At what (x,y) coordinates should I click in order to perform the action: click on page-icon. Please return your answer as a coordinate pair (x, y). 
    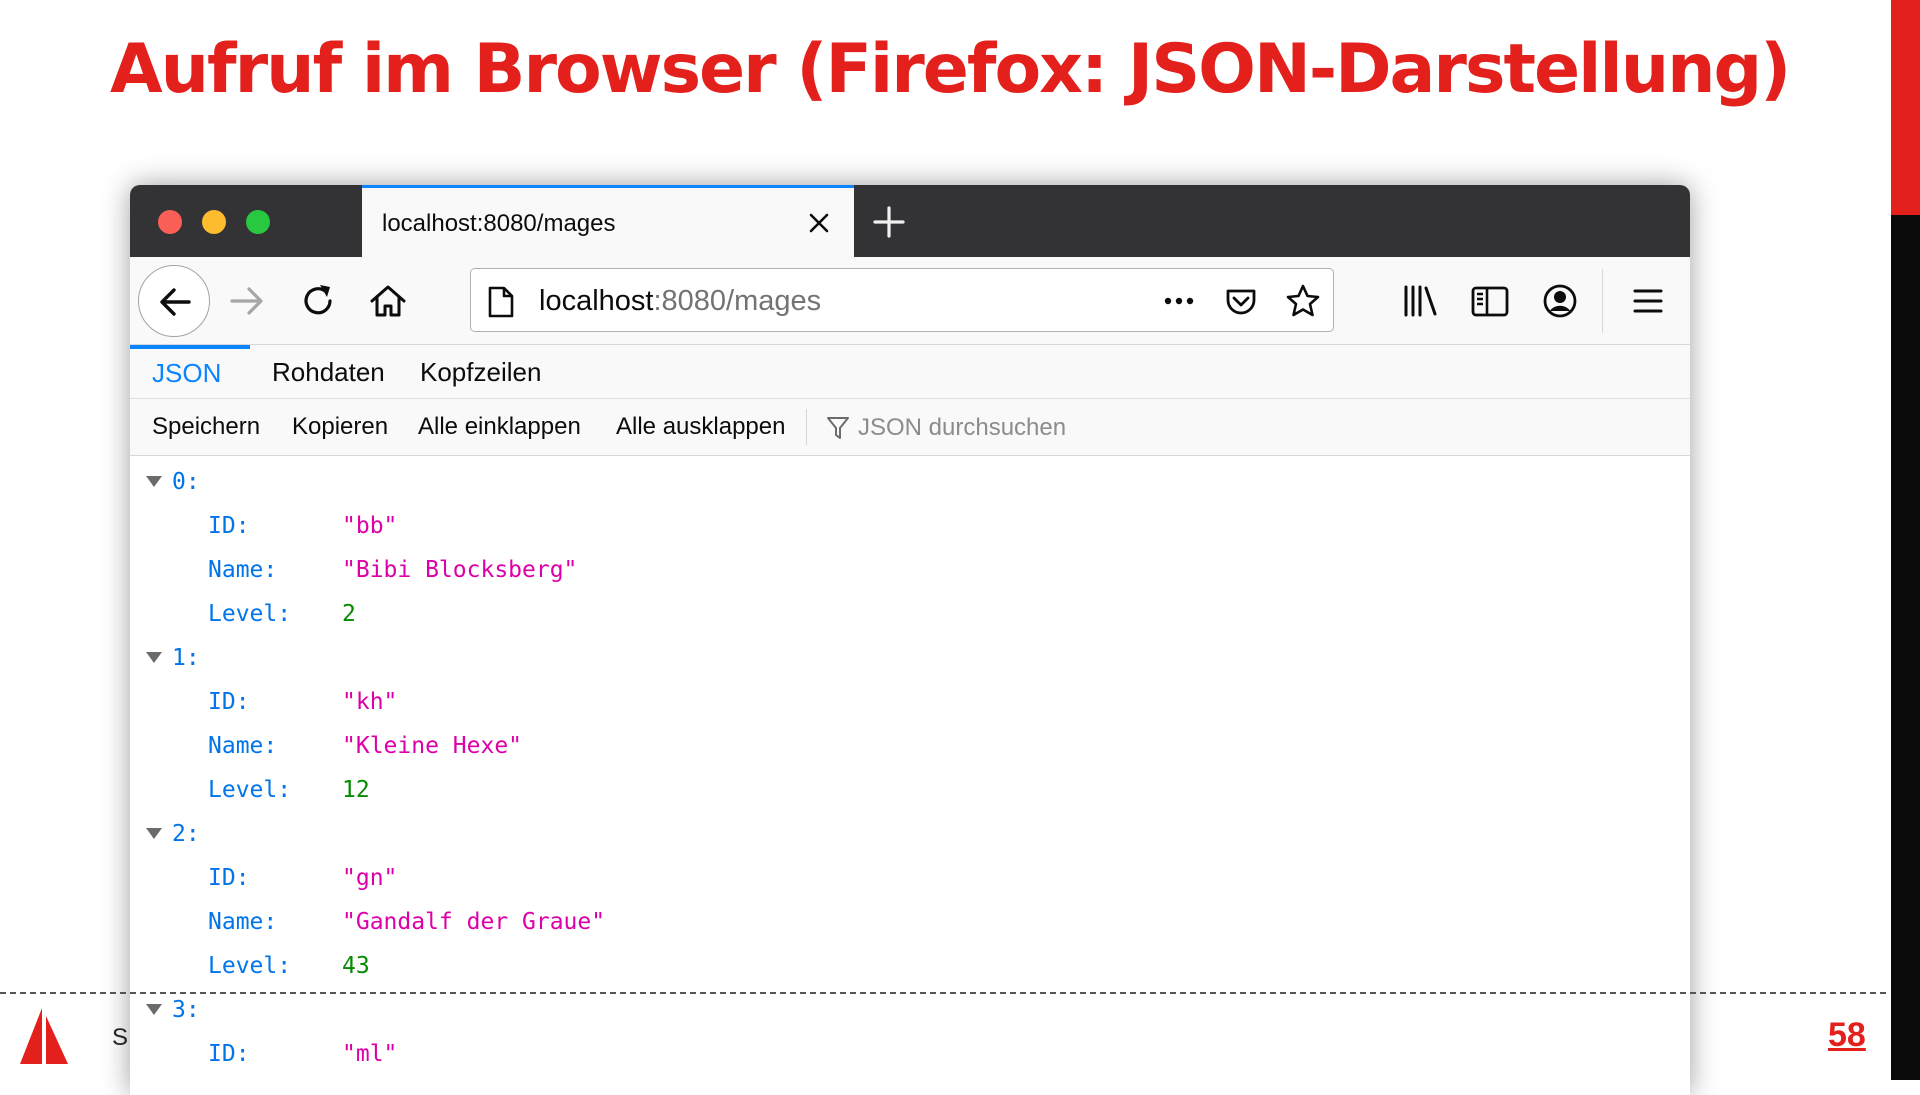
    Looking at the image, I should click on (501, 302).